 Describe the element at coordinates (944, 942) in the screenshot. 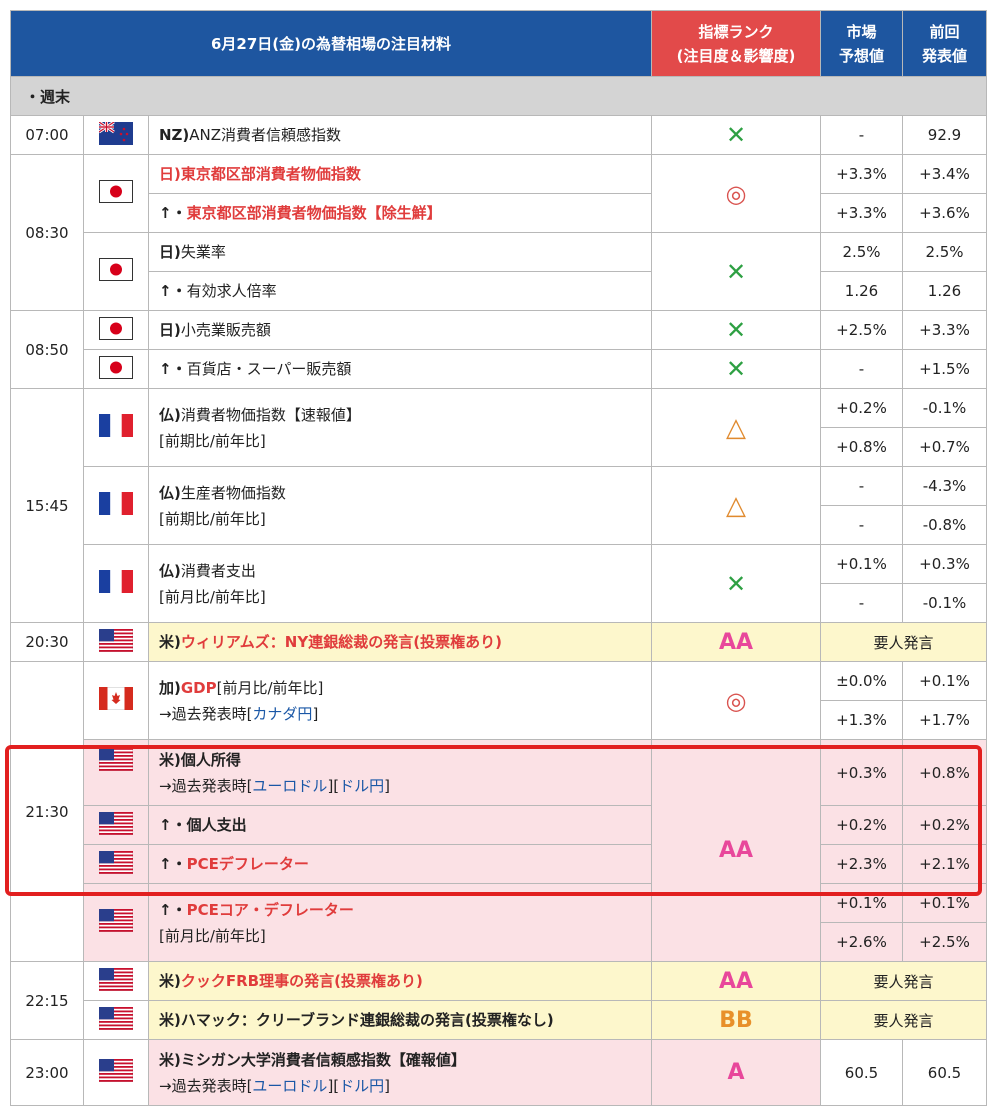

I see `previous-cell: +2.5%` at that location.